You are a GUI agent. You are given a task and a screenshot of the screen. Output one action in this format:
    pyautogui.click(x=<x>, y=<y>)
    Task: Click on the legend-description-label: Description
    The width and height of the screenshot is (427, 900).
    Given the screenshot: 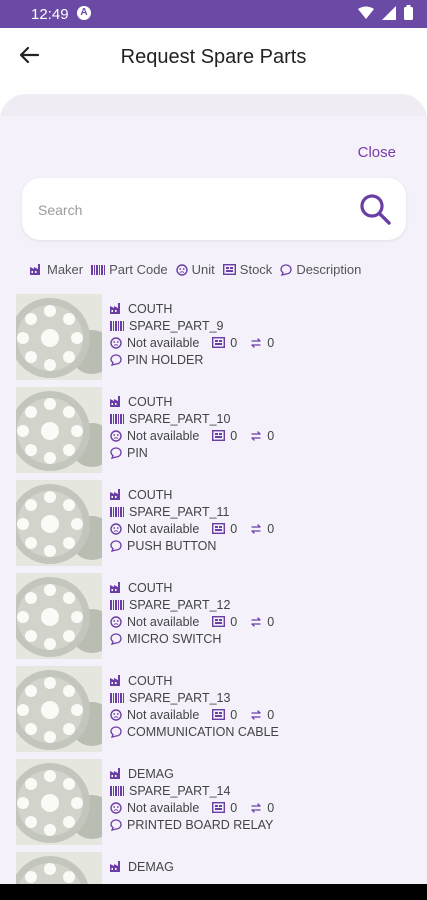 What is the action you would take?
    pyautogui.click(x=329, y=269)
    